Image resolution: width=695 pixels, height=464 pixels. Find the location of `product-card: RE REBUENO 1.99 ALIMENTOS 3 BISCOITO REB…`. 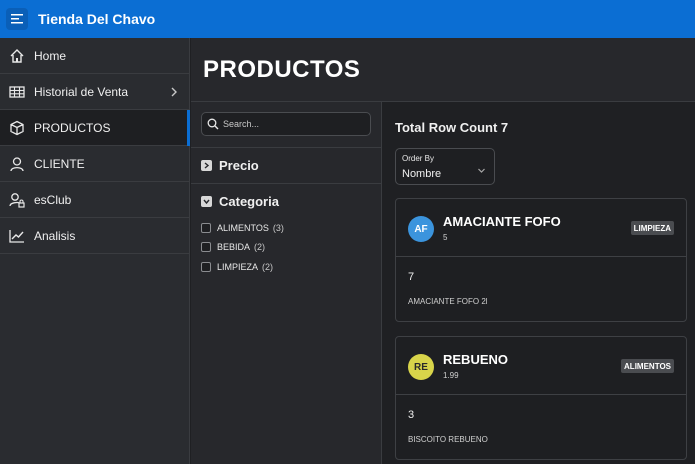

product-card: RE REBUENO 1.99 ALIMENTOS 3 BISCOITO REB… is located at coordinates (541, 398).